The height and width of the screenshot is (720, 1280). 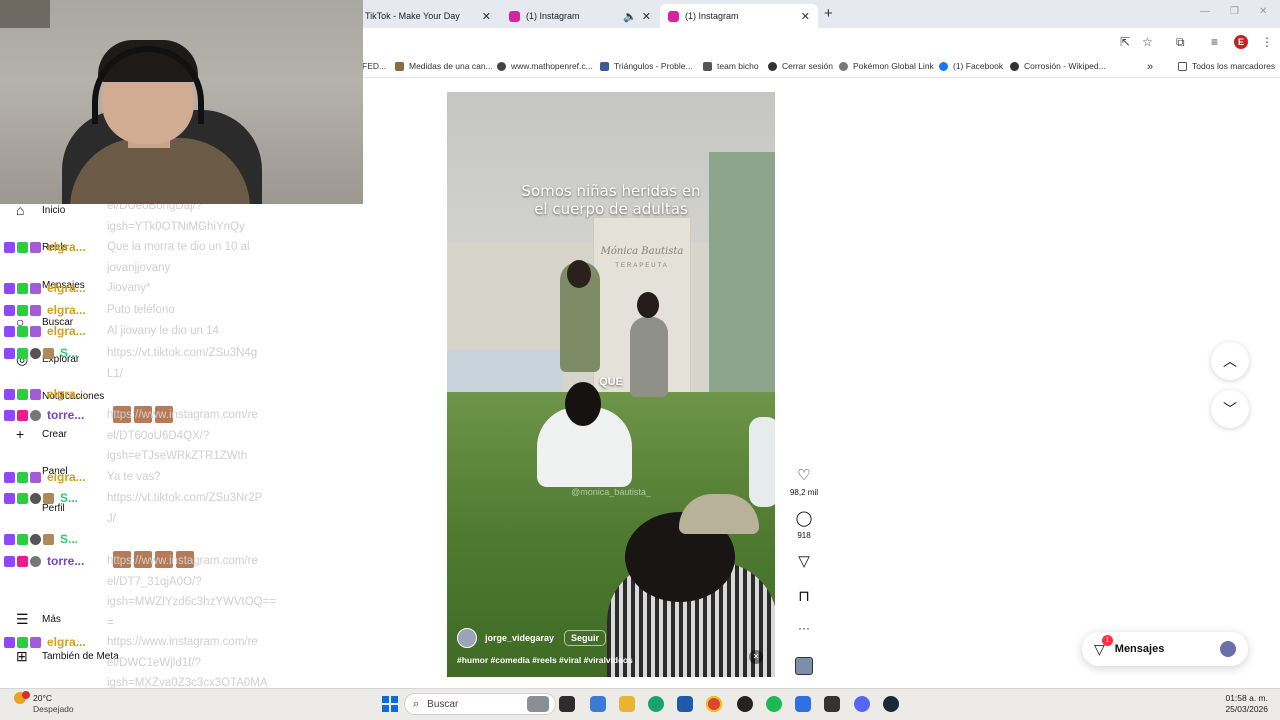 I want to click on next-reel-button: ﹀, so click(x=1230, y=409).